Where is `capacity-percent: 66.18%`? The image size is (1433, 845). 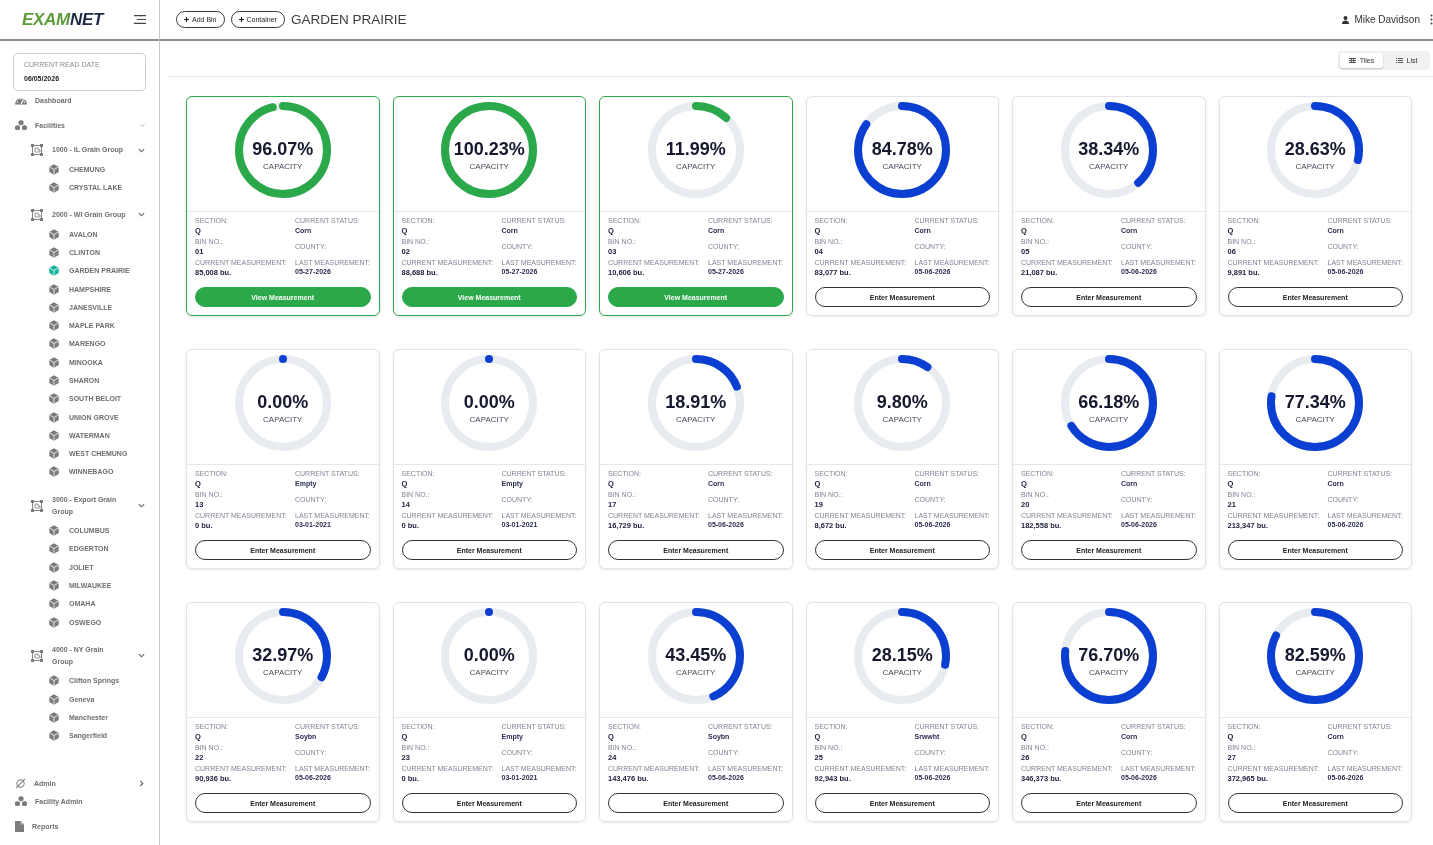
capacity-percent: 66.18% is located at coordinates (1109, 402).